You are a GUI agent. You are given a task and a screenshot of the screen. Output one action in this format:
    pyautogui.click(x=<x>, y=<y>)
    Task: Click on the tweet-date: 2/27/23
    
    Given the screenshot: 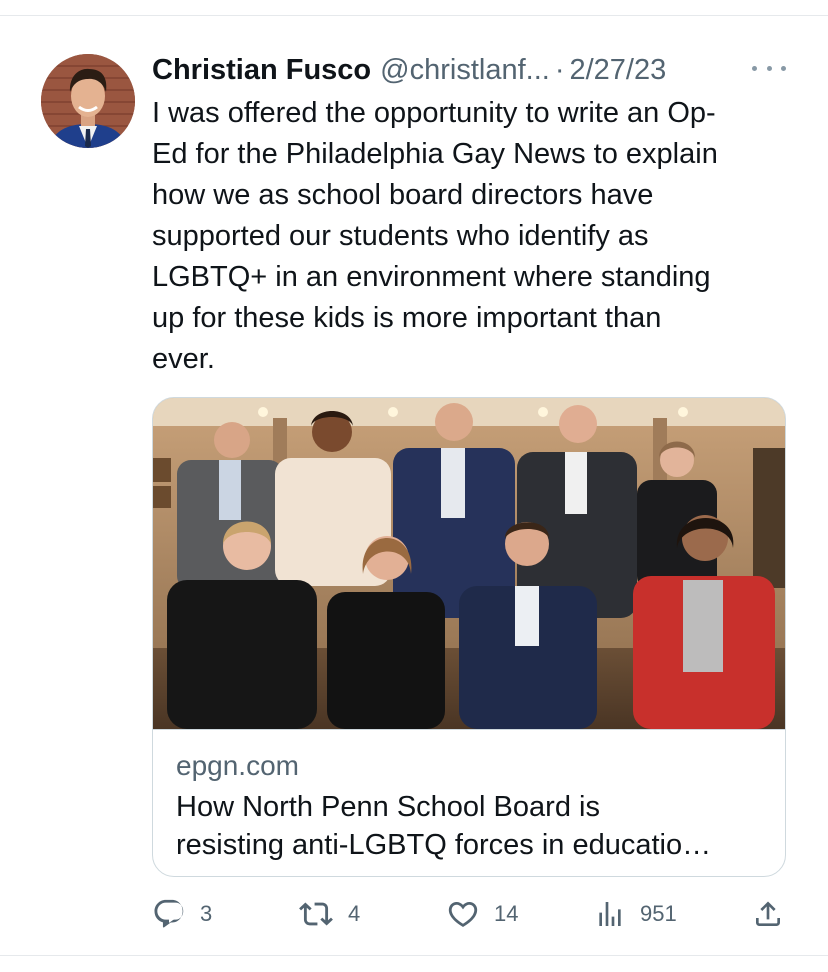 What is the action you would take?
    pyautogui.click(x=617, y=70)
    